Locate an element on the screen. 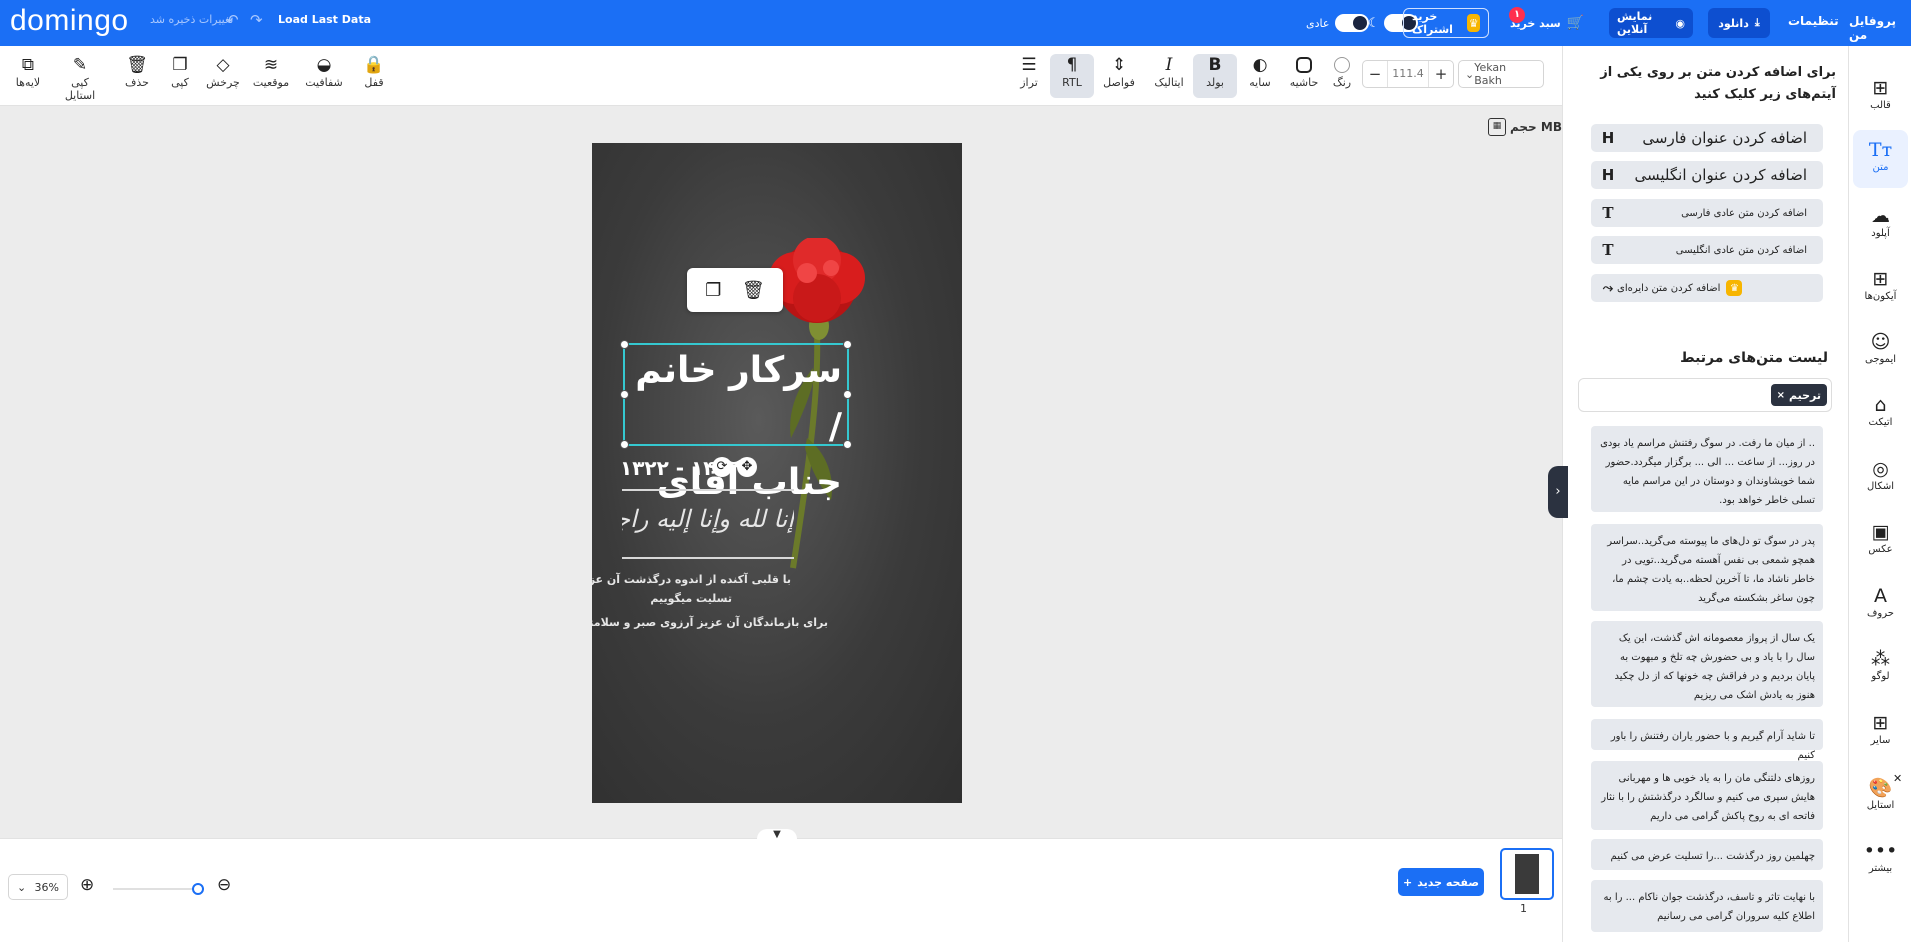 The image size is (1911, 942). chevron-down-icon: ▼ is located at coordinates (777, 839).